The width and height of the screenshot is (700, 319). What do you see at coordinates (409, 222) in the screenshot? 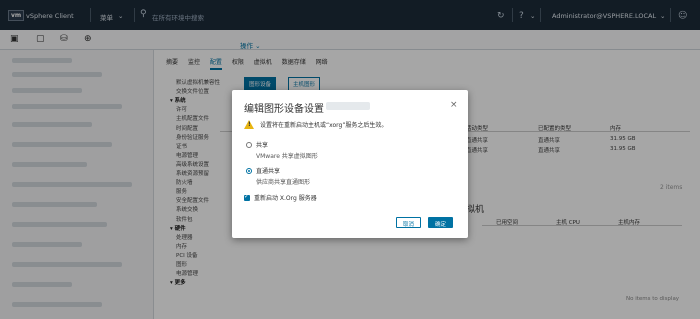
I see `cancel-button: 取消` at bounding box center [409, 222].